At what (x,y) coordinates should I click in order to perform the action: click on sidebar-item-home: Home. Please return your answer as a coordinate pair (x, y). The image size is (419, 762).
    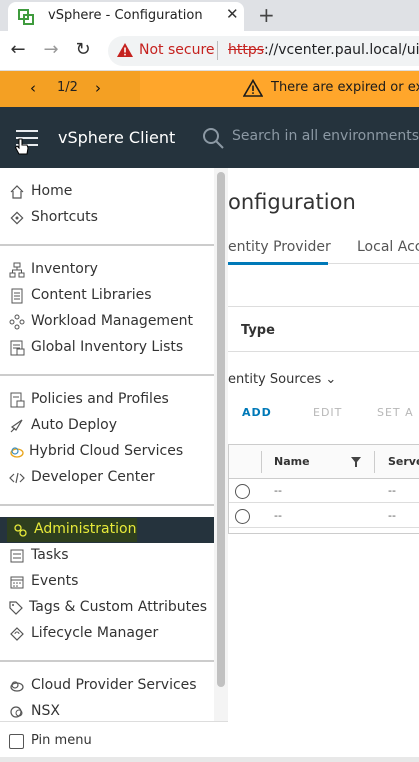
    Looking at the image, I should click on (107, 192).